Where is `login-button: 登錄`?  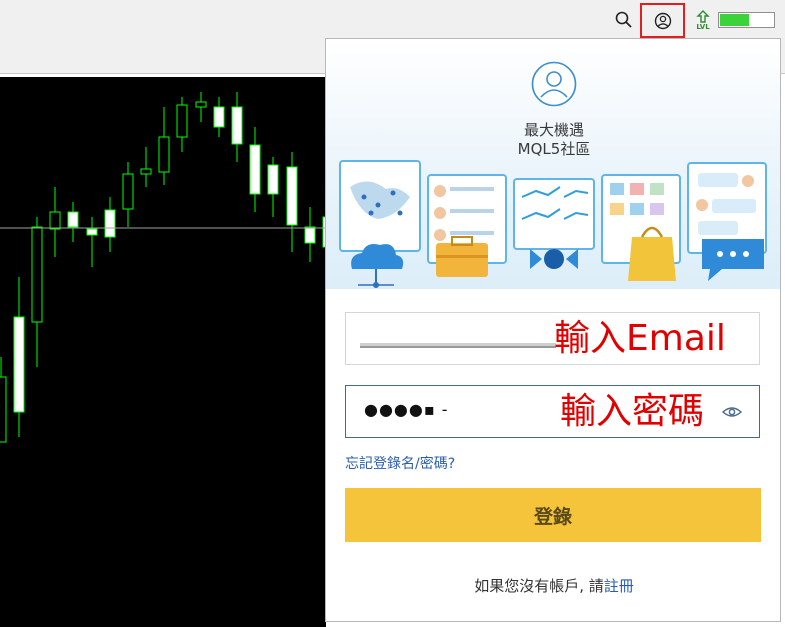 login-button: 登錄 is located at coordinates (553, 515).